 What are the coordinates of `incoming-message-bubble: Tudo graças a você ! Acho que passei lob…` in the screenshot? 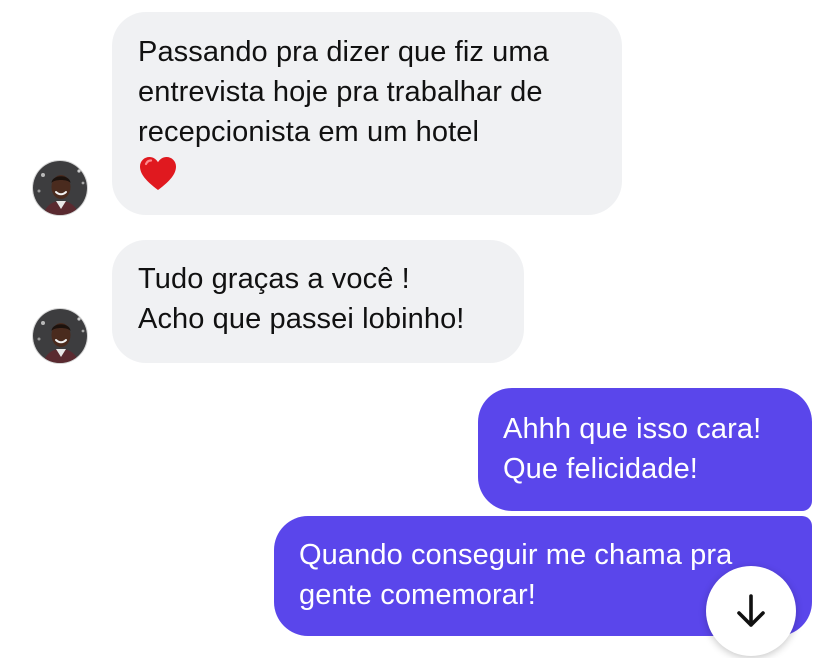 It's located at (318, 301).